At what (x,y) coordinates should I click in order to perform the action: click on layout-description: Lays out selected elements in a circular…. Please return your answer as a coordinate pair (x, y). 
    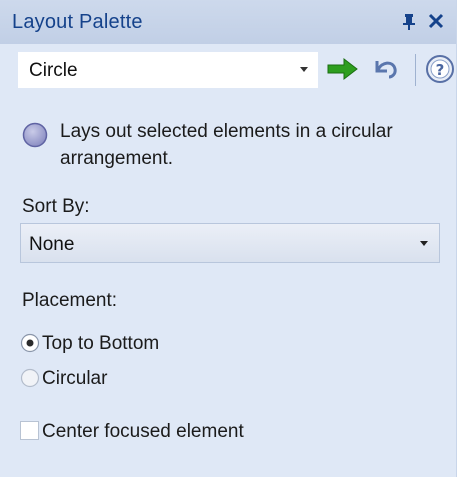
    Looking at the image, I should click on (226, 145).